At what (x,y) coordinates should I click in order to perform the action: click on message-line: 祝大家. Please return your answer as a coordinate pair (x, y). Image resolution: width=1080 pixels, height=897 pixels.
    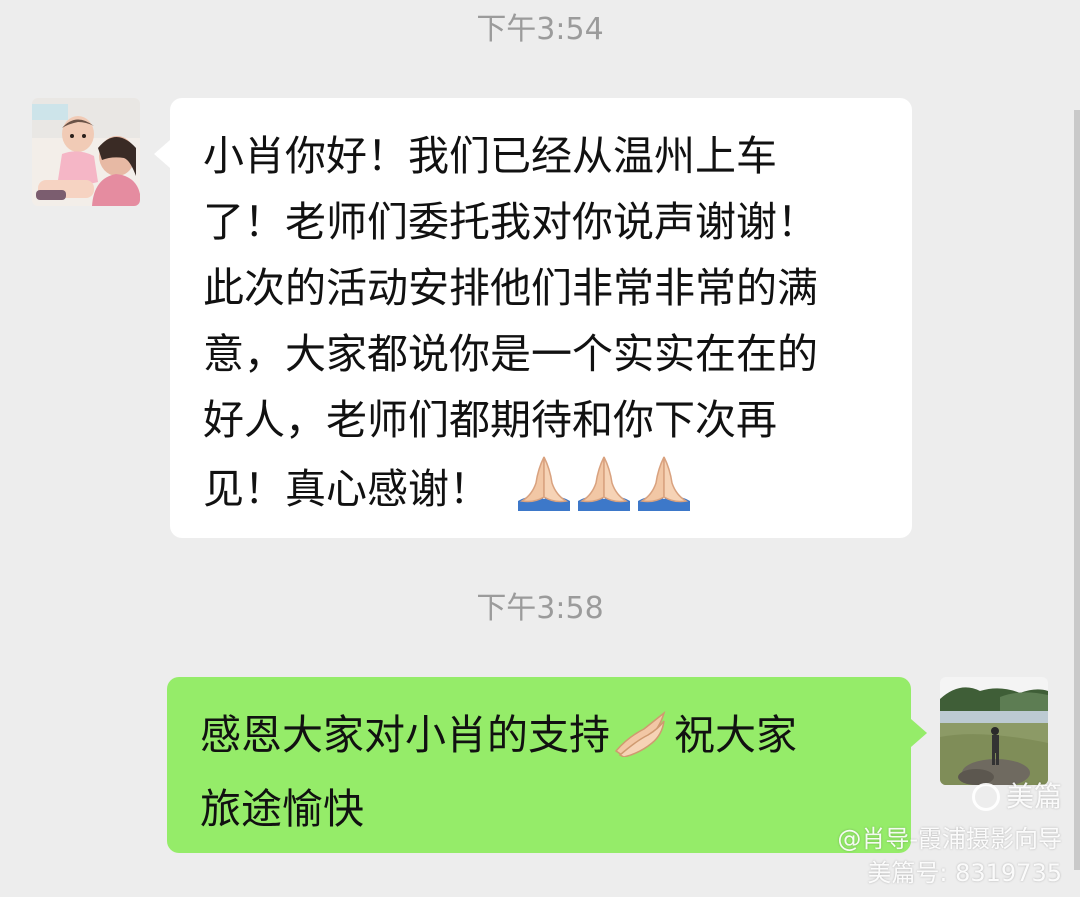
    Looking at the image, I should click on (735, 735).